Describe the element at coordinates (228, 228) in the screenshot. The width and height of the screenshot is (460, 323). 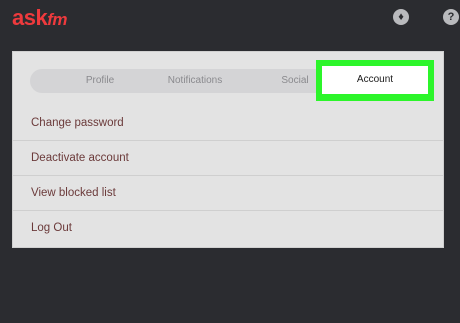
I see `log-out-link: Log Out` at that location.